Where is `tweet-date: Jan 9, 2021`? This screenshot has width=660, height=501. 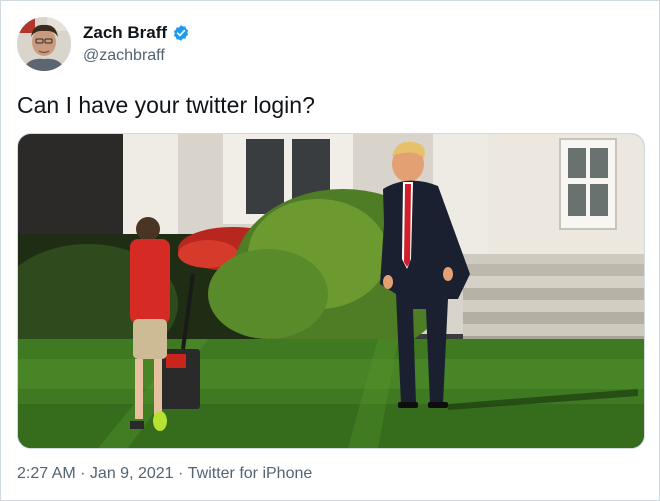 tweet-date: Jan 9, 2021 is located at coordinates (132, 474).